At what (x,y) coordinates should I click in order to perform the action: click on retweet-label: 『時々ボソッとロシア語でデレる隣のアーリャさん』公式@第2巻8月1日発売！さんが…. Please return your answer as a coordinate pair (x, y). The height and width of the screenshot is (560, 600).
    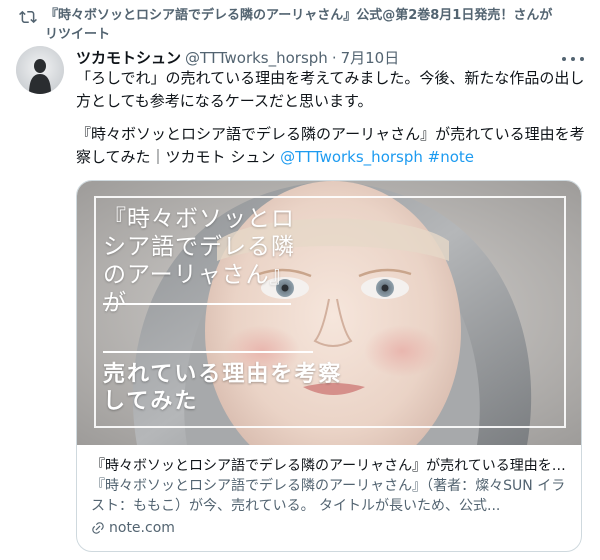
    Looking at the image, I should click on (305, 25).